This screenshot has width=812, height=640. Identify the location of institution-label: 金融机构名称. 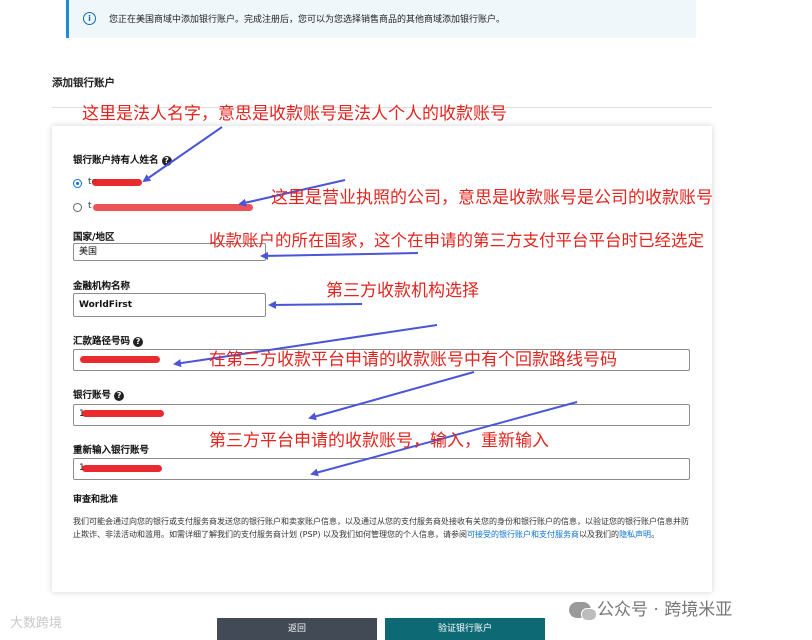
(102, 286).